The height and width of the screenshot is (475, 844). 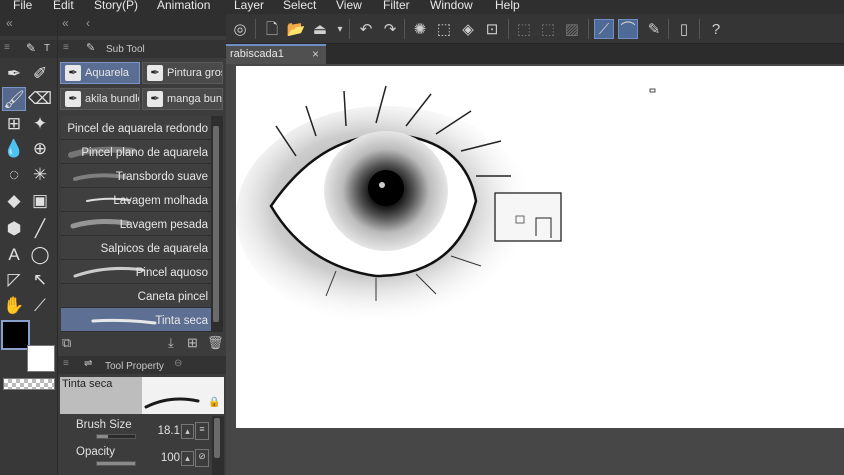 I want to click on brush-tool-icon: 🖌, so click(x=14, y=99).